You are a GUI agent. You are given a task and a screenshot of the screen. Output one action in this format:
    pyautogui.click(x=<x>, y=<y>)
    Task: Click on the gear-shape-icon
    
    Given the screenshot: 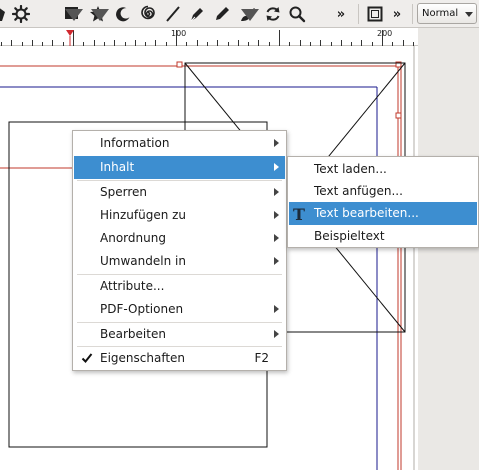 What is the action you would take?
    pyautogui.click(x=21, y=14)
    